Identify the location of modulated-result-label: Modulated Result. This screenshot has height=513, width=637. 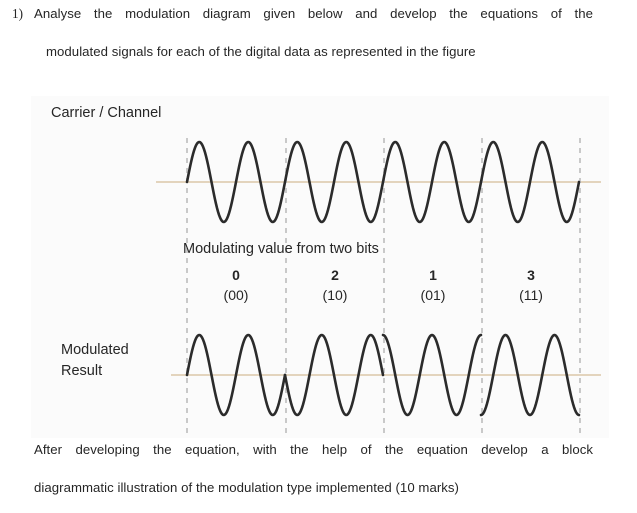
(95, 361).